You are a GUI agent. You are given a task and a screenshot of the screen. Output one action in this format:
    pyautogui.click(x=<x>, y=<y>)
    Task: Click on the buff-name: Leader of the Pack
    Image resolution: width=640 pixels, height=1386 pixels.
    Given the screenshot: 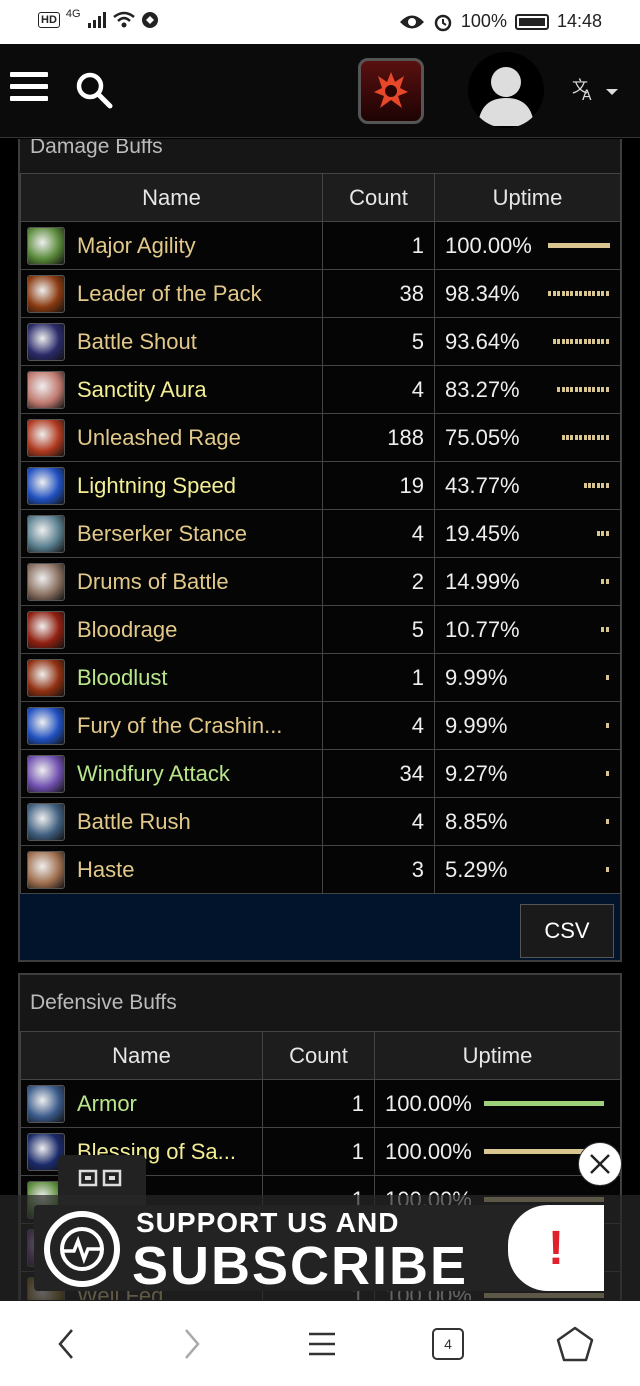 What is the action you would take?
    pyautogui.click(x=169, y=294)
    